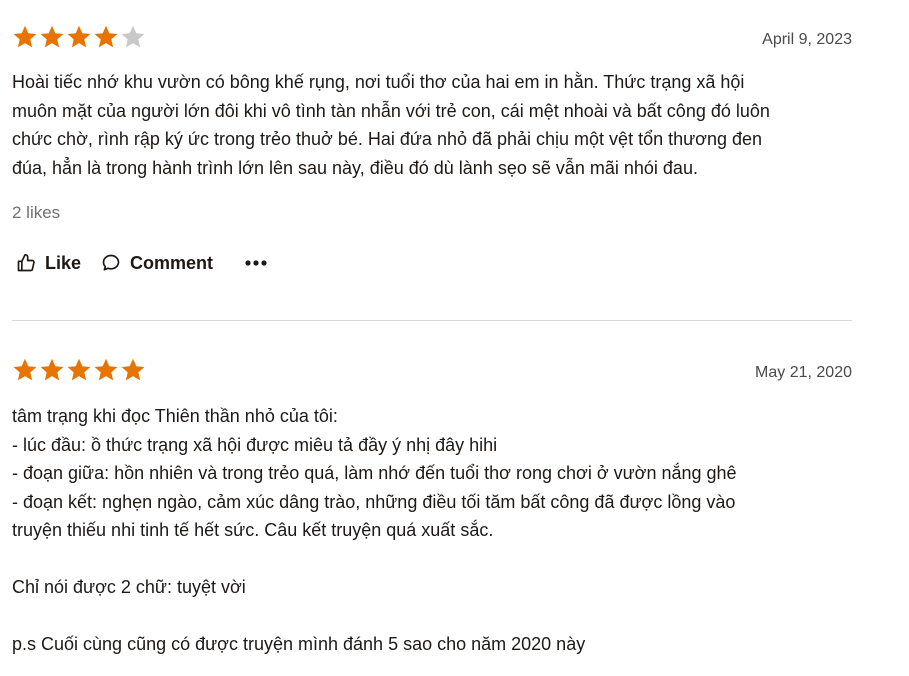  I want to click on review-actions: Like Comment, so click(432, 263).